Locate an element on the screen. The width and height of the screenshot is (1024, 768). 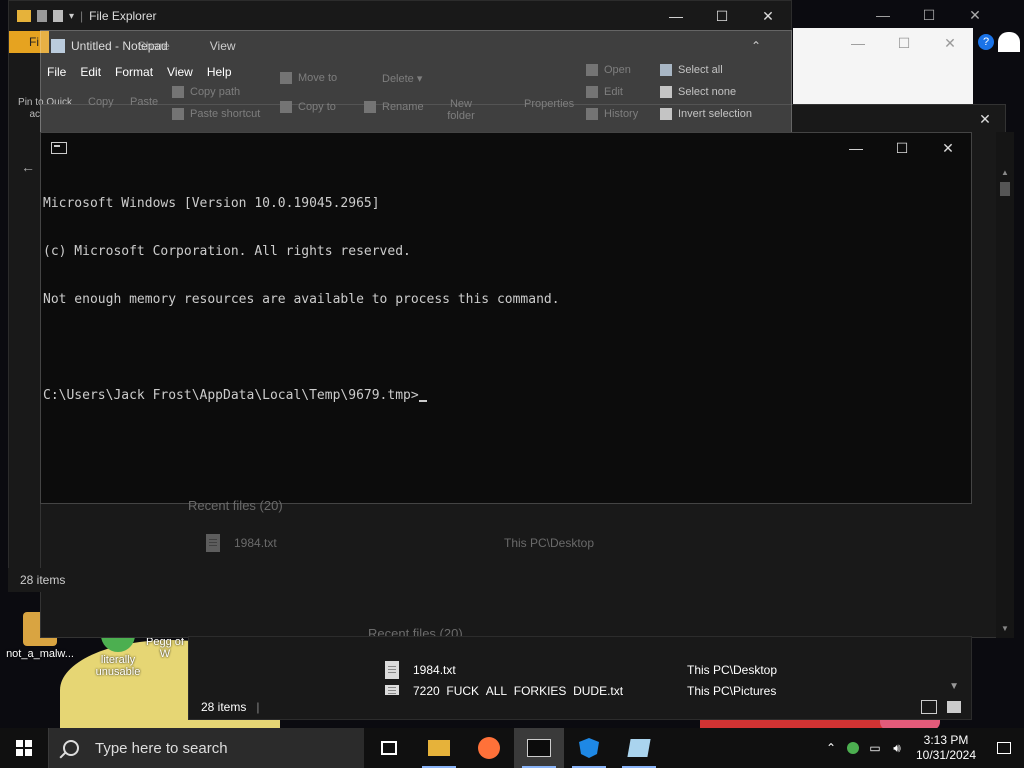
windows-logo-icon is located at coordinates (24, 748).